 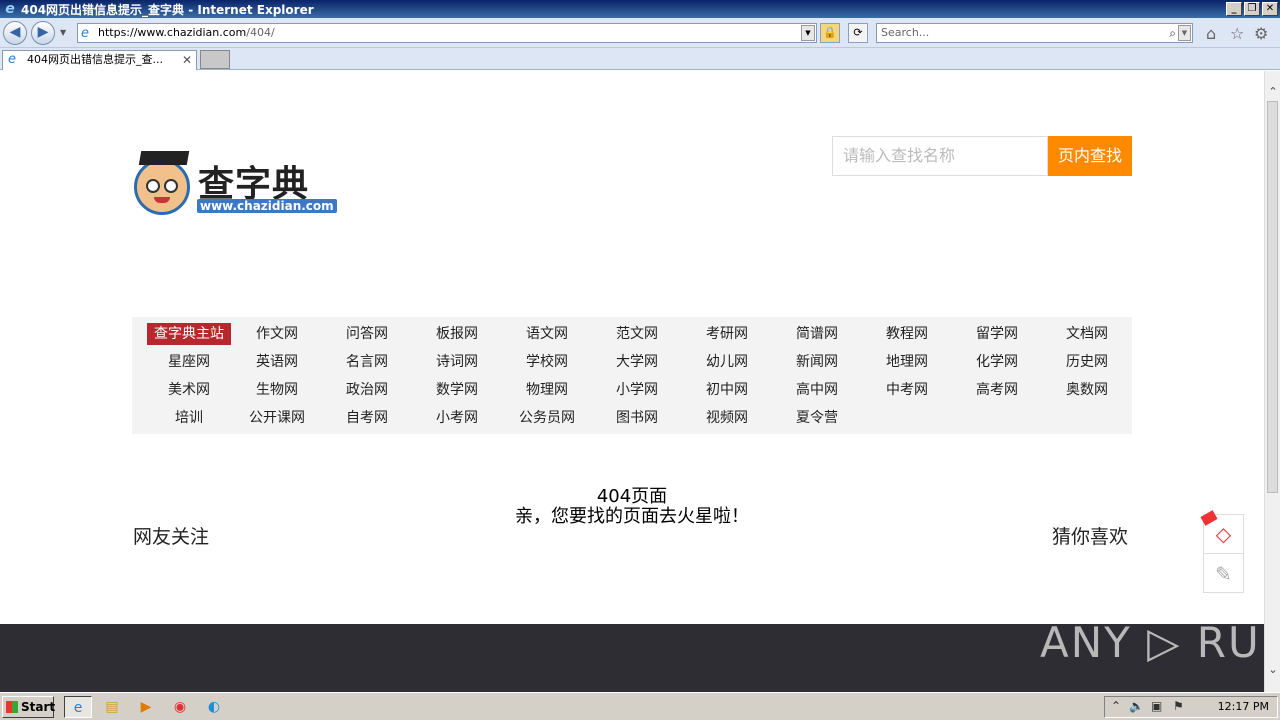 What do you see at coordinates (907, 390) in the screenshot?
I see `nav-link-30: 中考网` at bounding box center [907, 390].